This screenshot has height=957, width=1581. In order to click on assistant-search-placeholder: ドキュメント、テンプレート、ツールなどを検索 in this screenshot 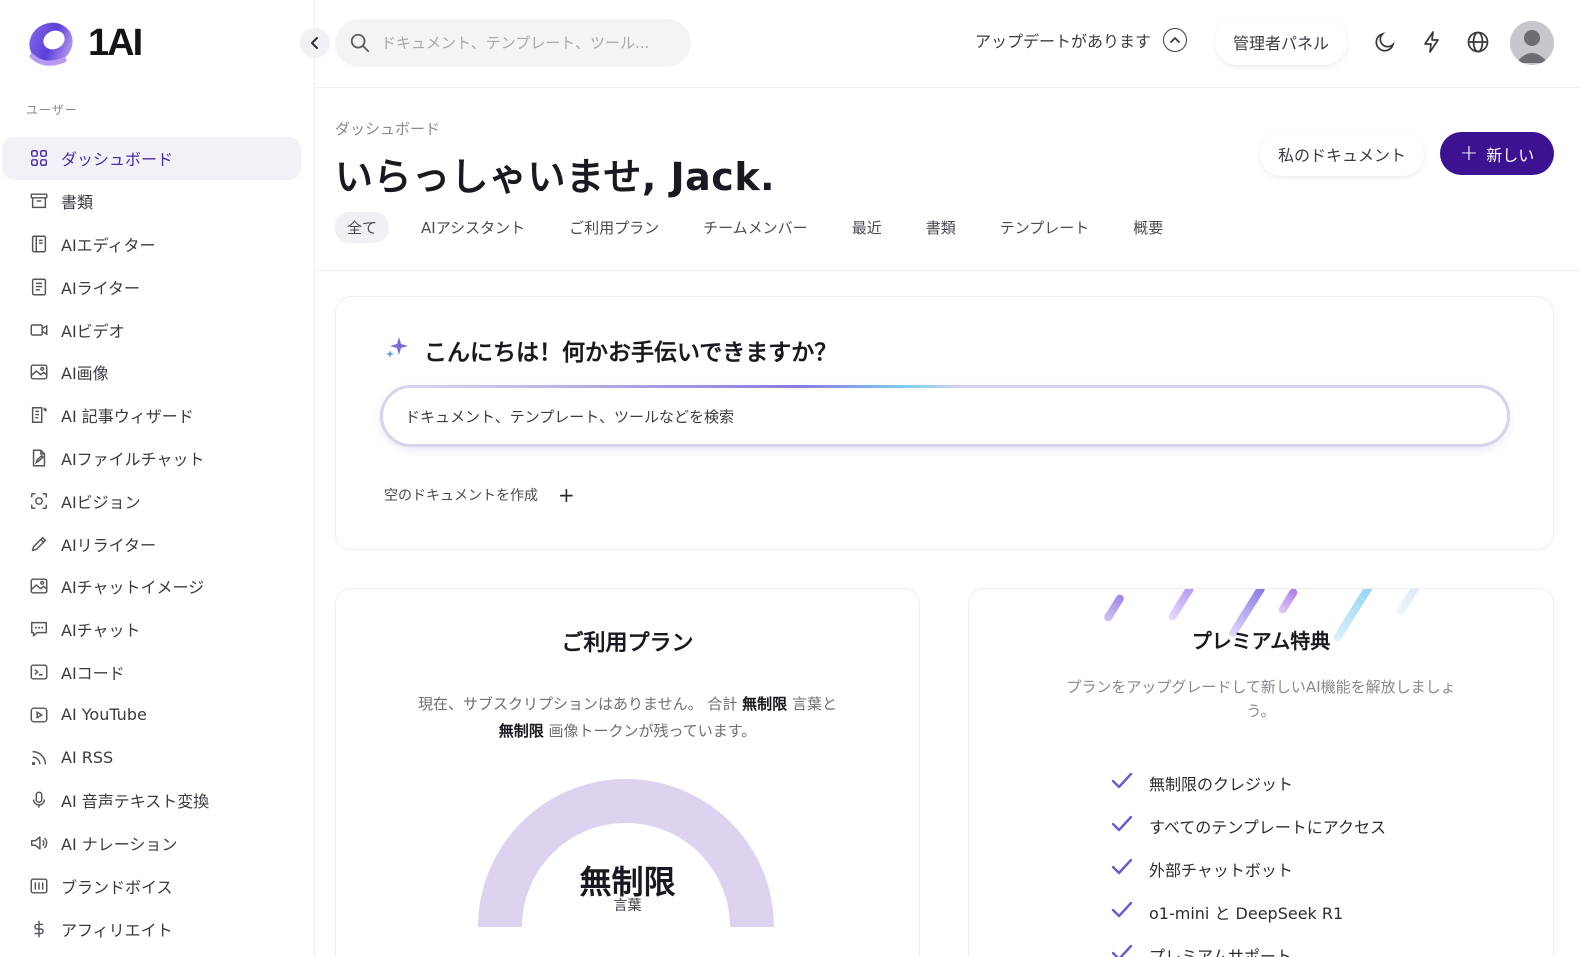, I will do `click(569, 416)`.